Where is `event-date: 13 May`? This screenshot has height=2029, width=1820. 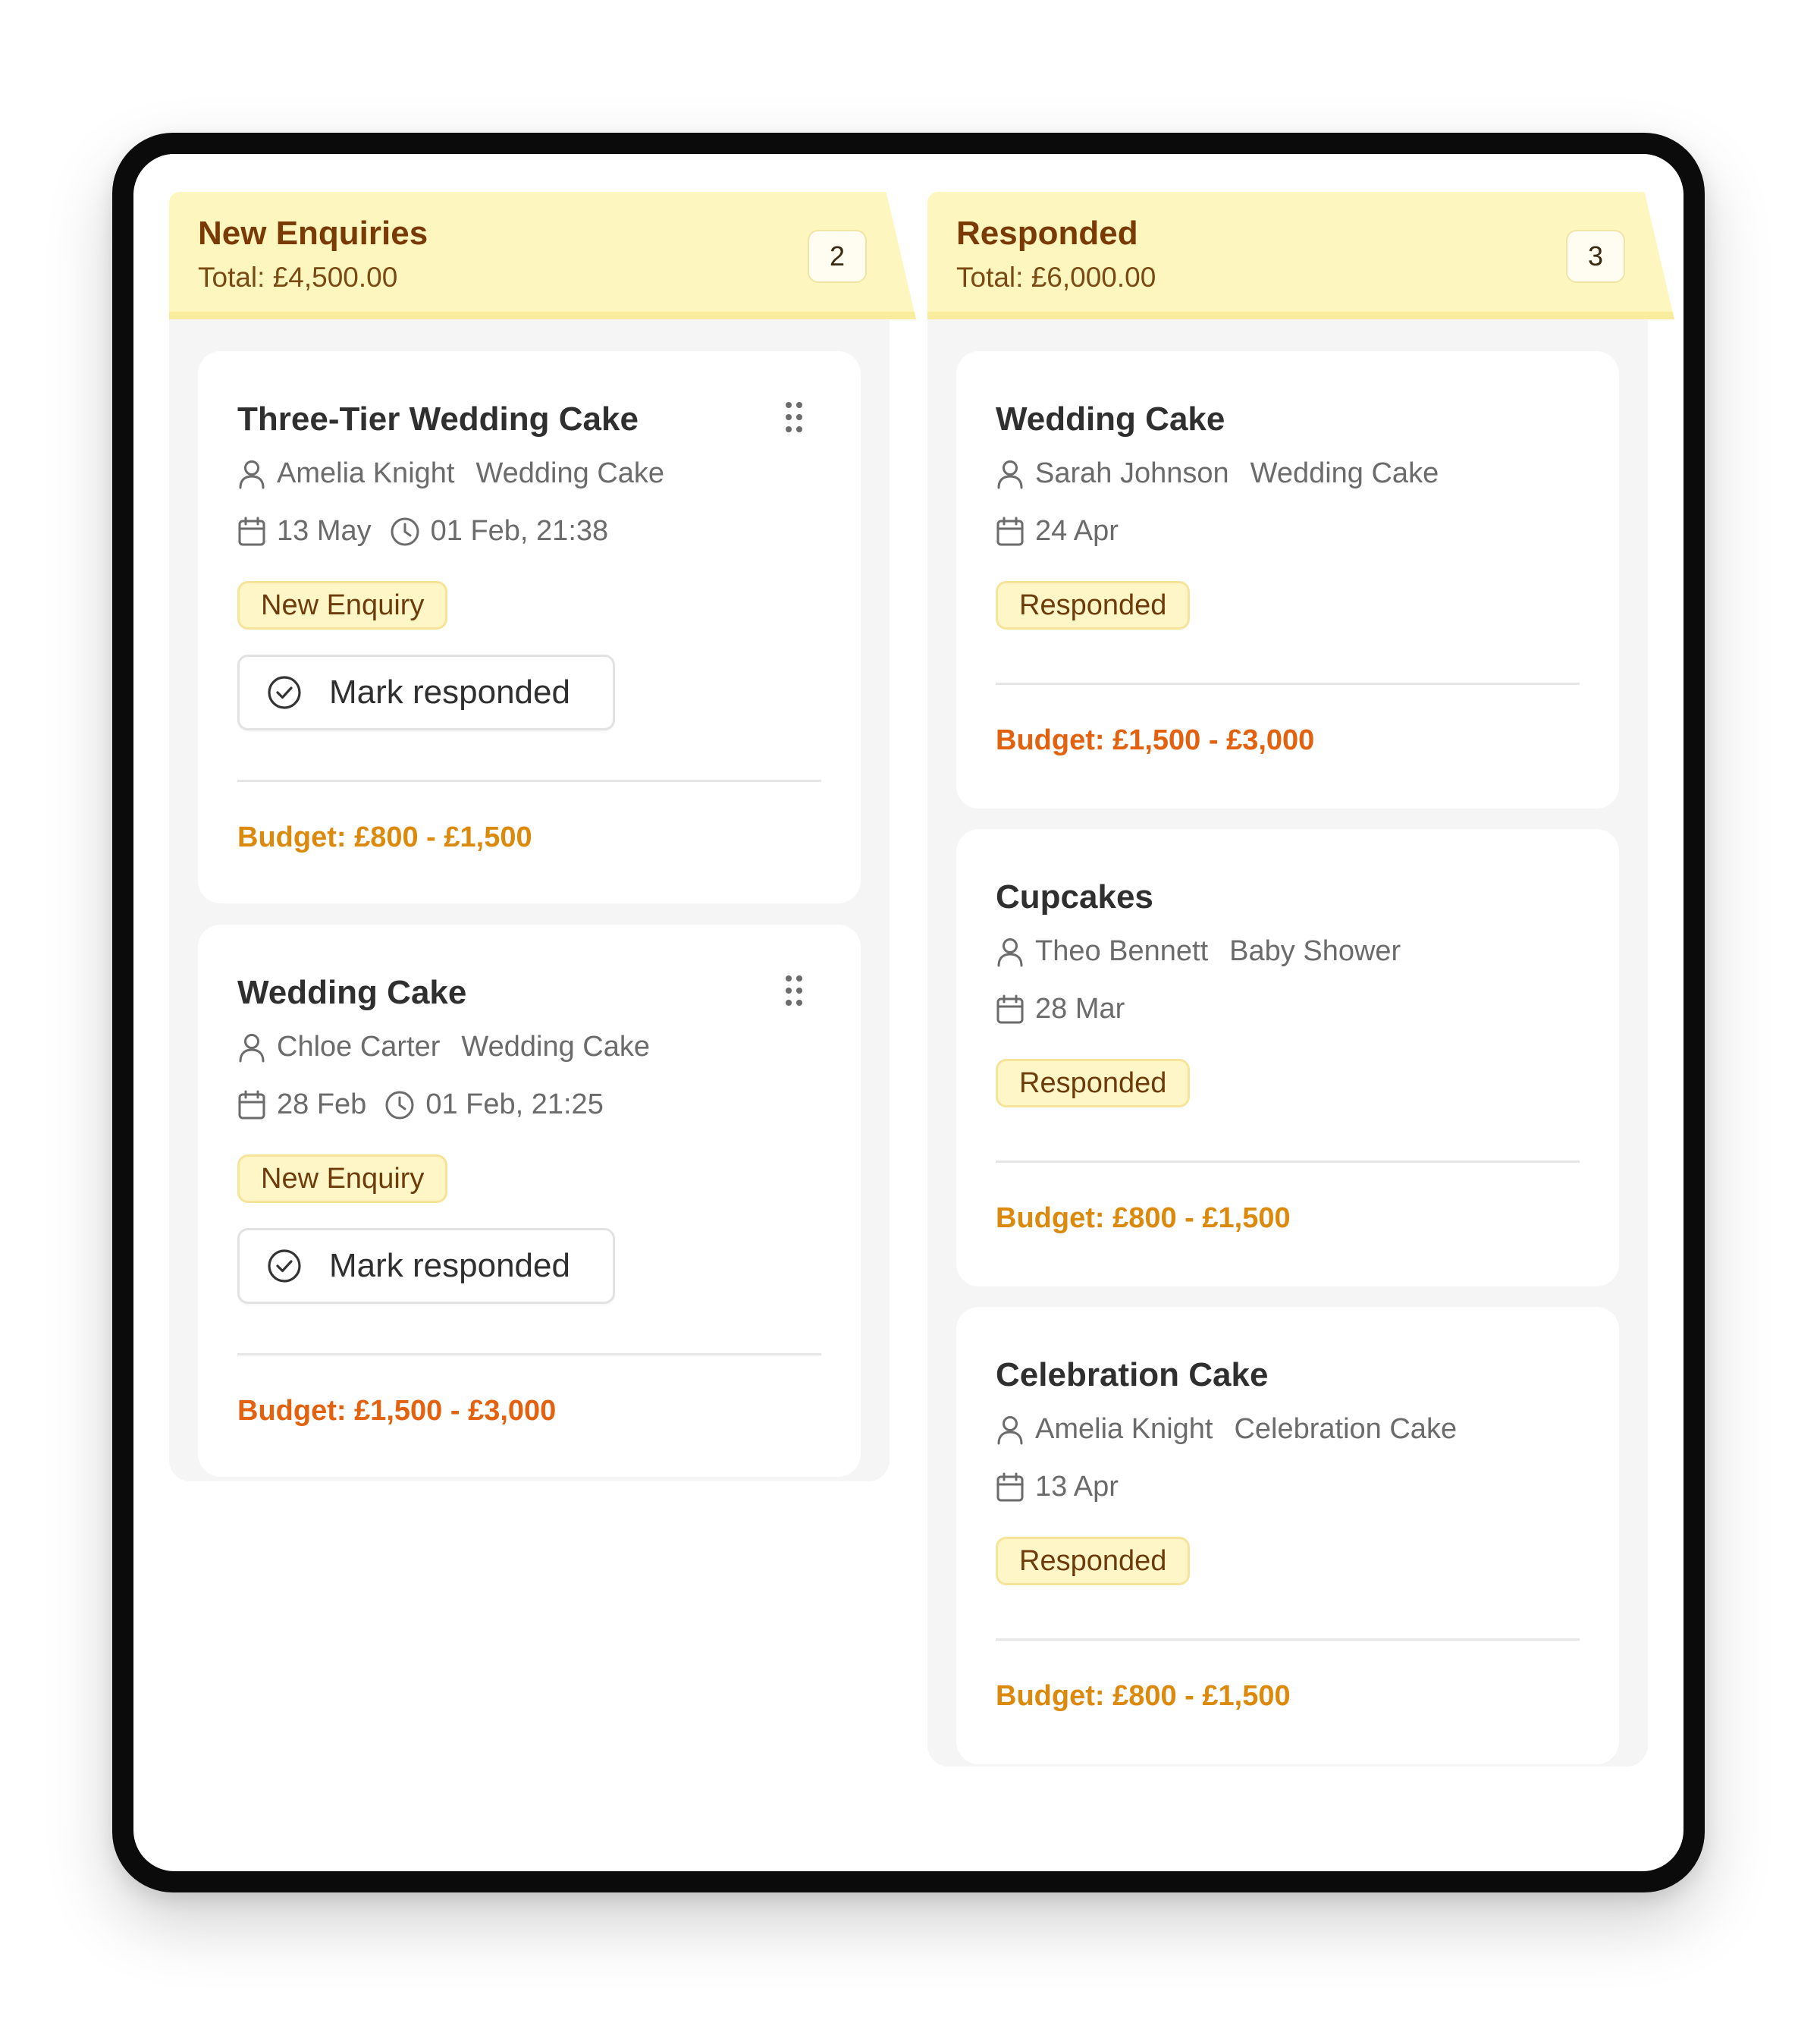 event-date: 13 May is located at coordinates (324, 531).